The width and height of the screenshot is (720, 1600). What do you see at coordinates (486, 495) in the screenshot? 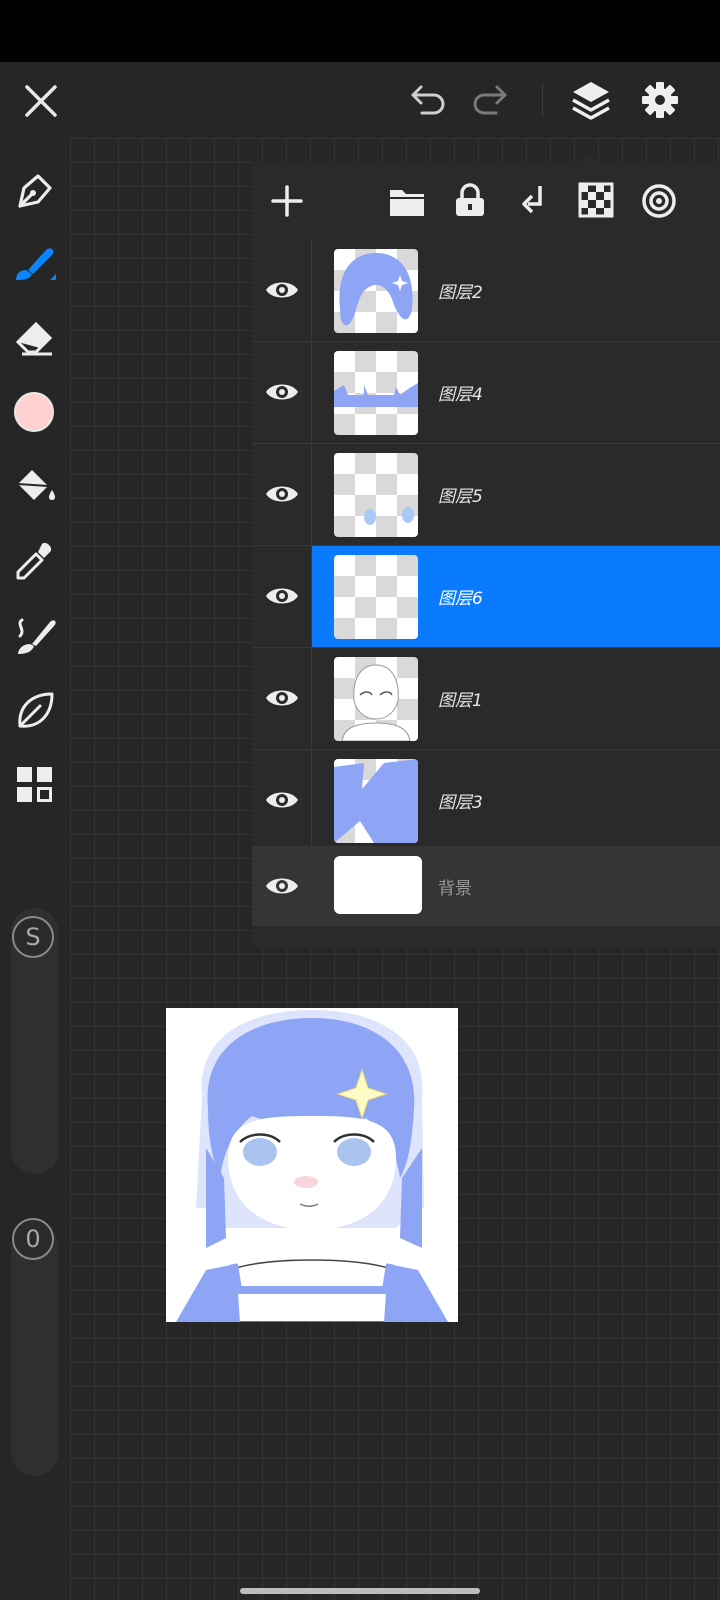
I see `layer-row: 图层5` at bounding box center [486, 495].